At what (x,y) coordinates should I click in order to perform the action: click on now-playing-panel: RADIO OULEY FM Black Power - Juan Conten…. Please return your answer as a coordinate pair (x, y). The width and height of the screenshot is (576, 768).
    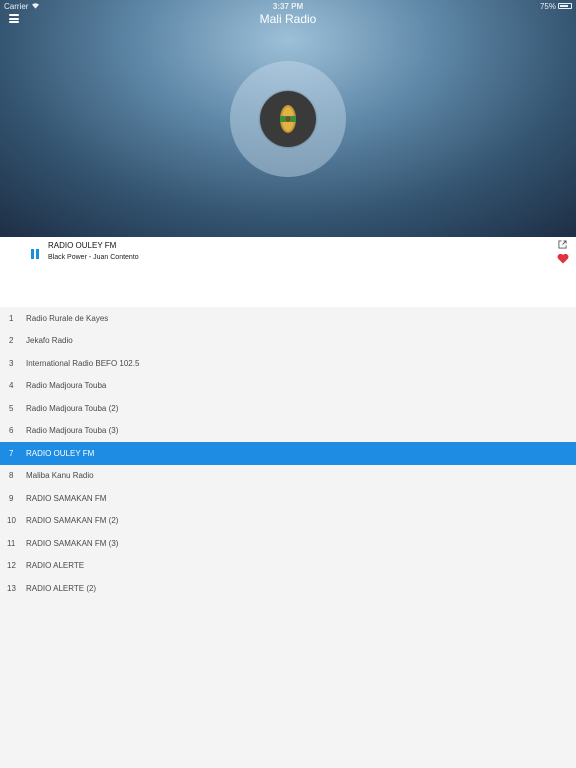
    Looking at the image, I should click on (288, 272).